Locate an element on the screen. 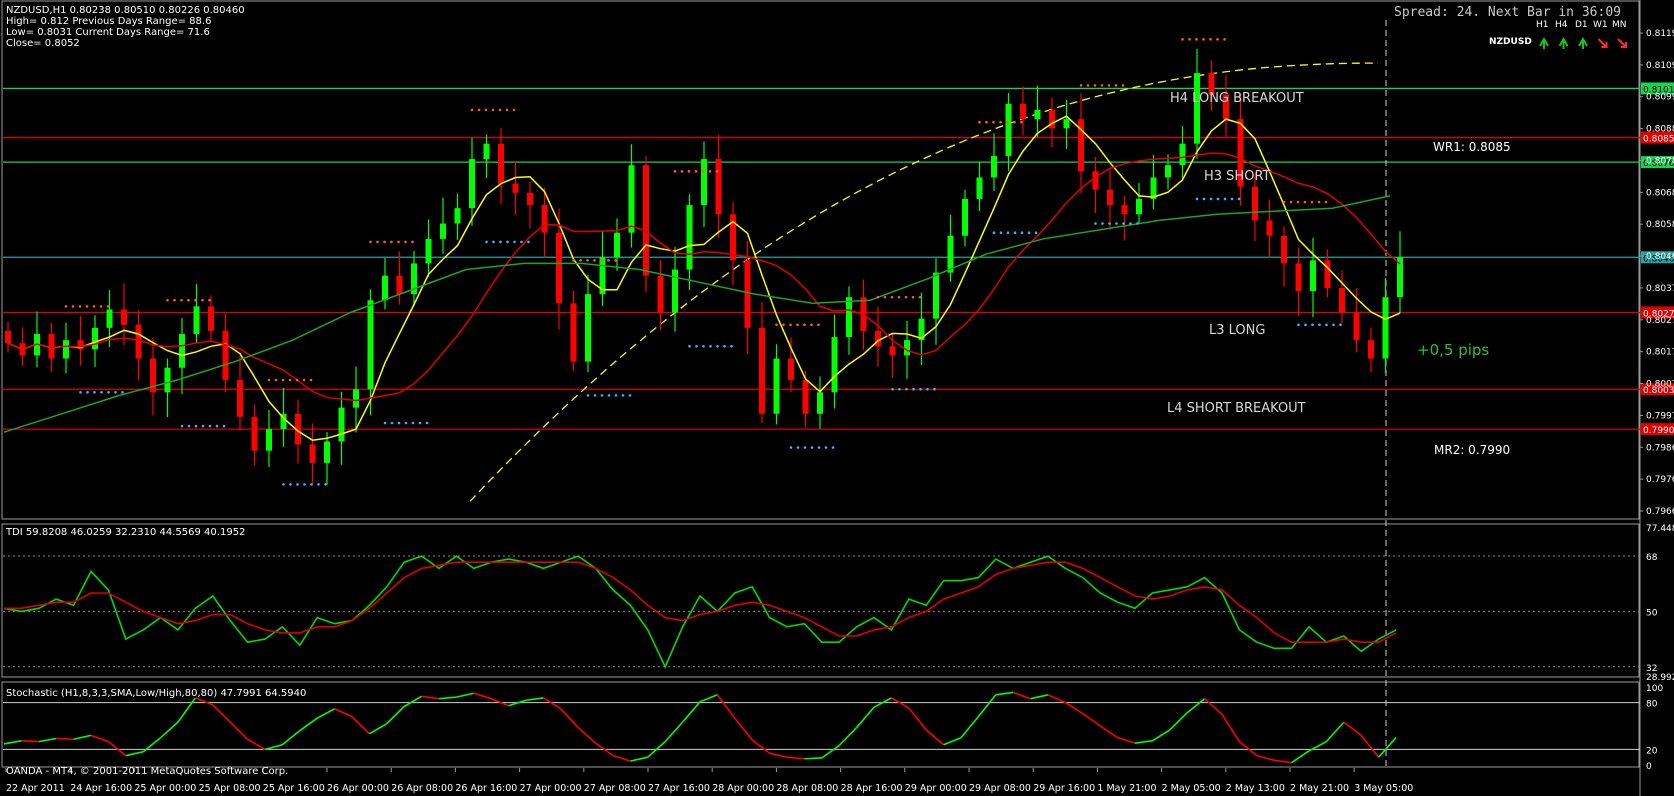 This screenshot has width=1674, height=796. time-label: 26 Apr 16:00 is located at coordinates (486, 788).